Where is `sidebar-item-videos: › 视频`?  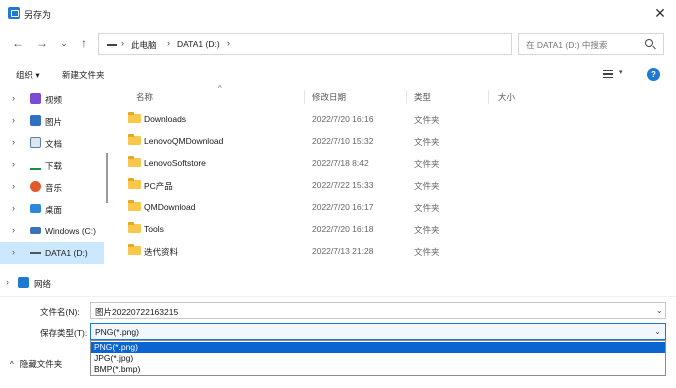 sidebar-item-videos: › 视频 is located at coordinates (52, 99).